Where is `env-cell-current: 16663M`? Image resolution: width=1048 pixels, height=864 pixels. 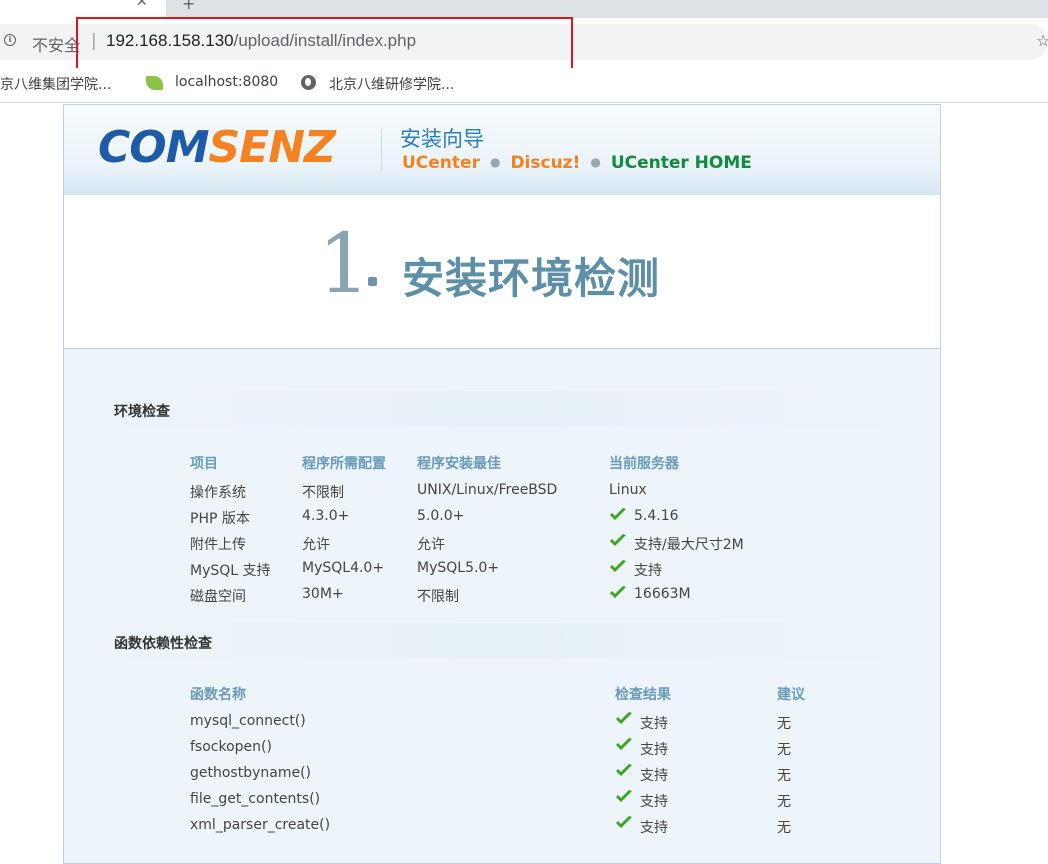 env-cell-current: 16663M is located at coordinates (662, 594).